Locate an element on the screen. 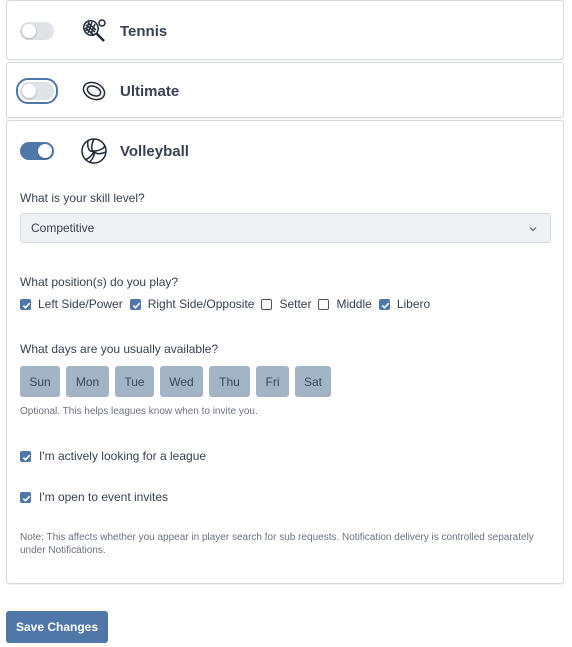 This screenshot has height=647, width=572. ultimate-toggle is located at coordinates (37, 91).